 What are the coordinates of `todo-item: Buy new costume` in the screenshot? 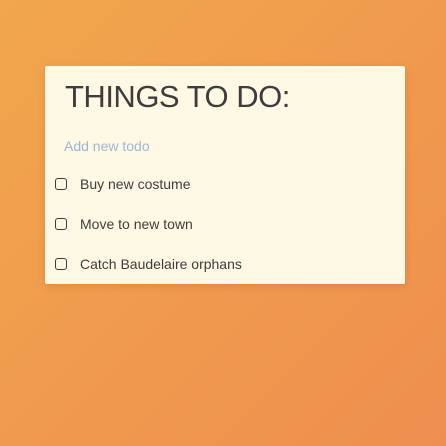 It's located at (225, 190).